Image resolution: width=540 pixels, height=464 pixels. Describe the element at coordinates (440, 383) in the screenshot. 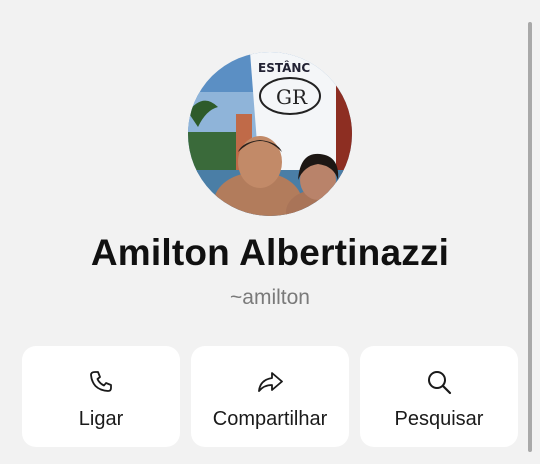

I see `search-icon` at that location.